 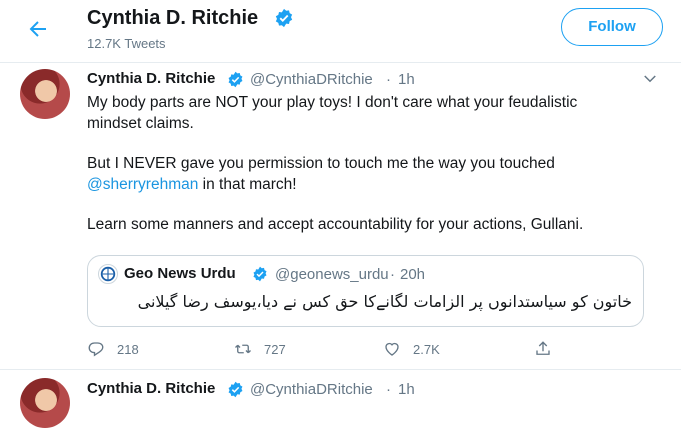 What do you see at coordinates (650, 79) in the screenshot?
I see `chevron-down-icon` at bounding box center [650, 79].